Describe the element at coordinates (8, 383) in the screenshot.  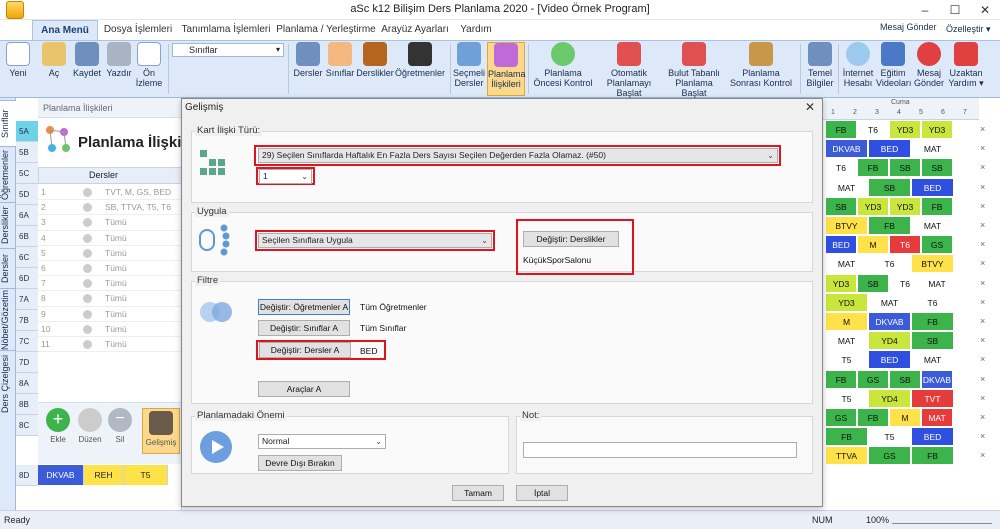
I see `vtab-ders-cizelgesi: Ders Çizelgesi` at that location.